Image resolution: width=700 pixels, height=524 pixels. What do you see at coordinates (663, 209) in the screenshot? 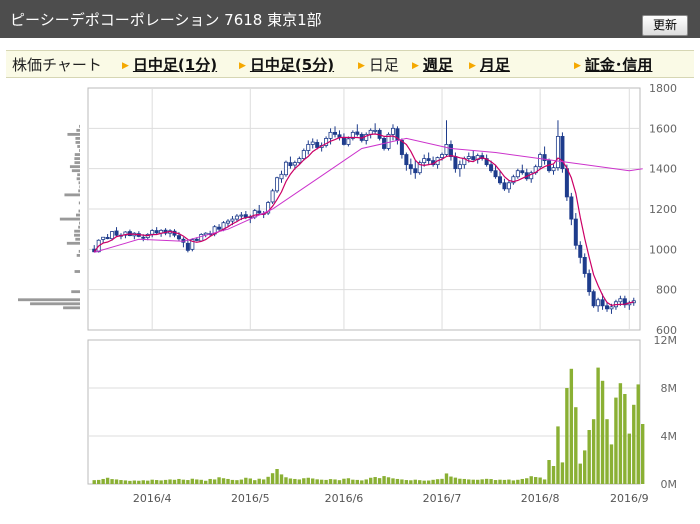
I see `price-tick-label: 1200` at bounding box center [663, 209].